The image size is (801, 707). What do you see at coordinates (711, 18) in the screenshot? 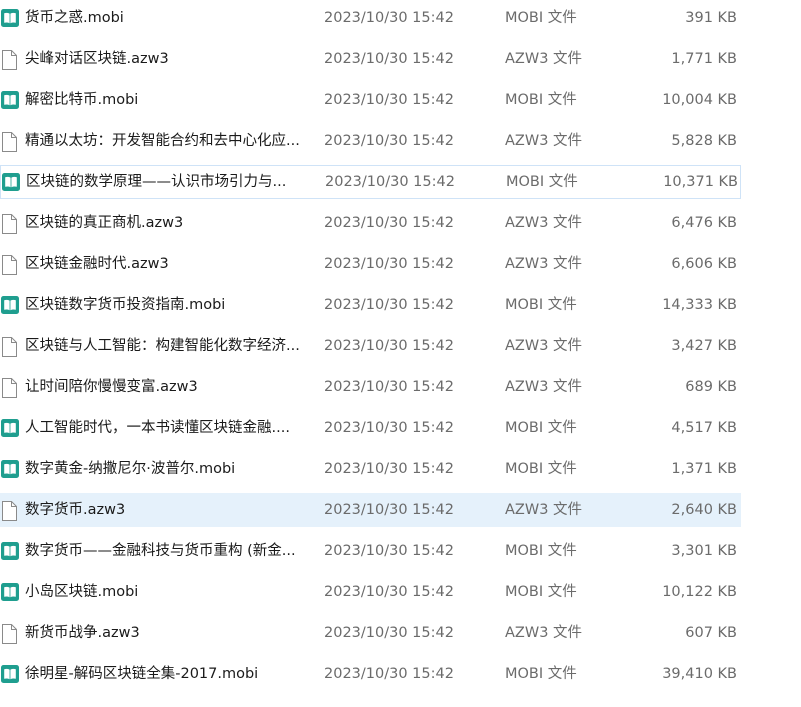
I see `file-size: 391 KB` at bounding box center [711, 18].